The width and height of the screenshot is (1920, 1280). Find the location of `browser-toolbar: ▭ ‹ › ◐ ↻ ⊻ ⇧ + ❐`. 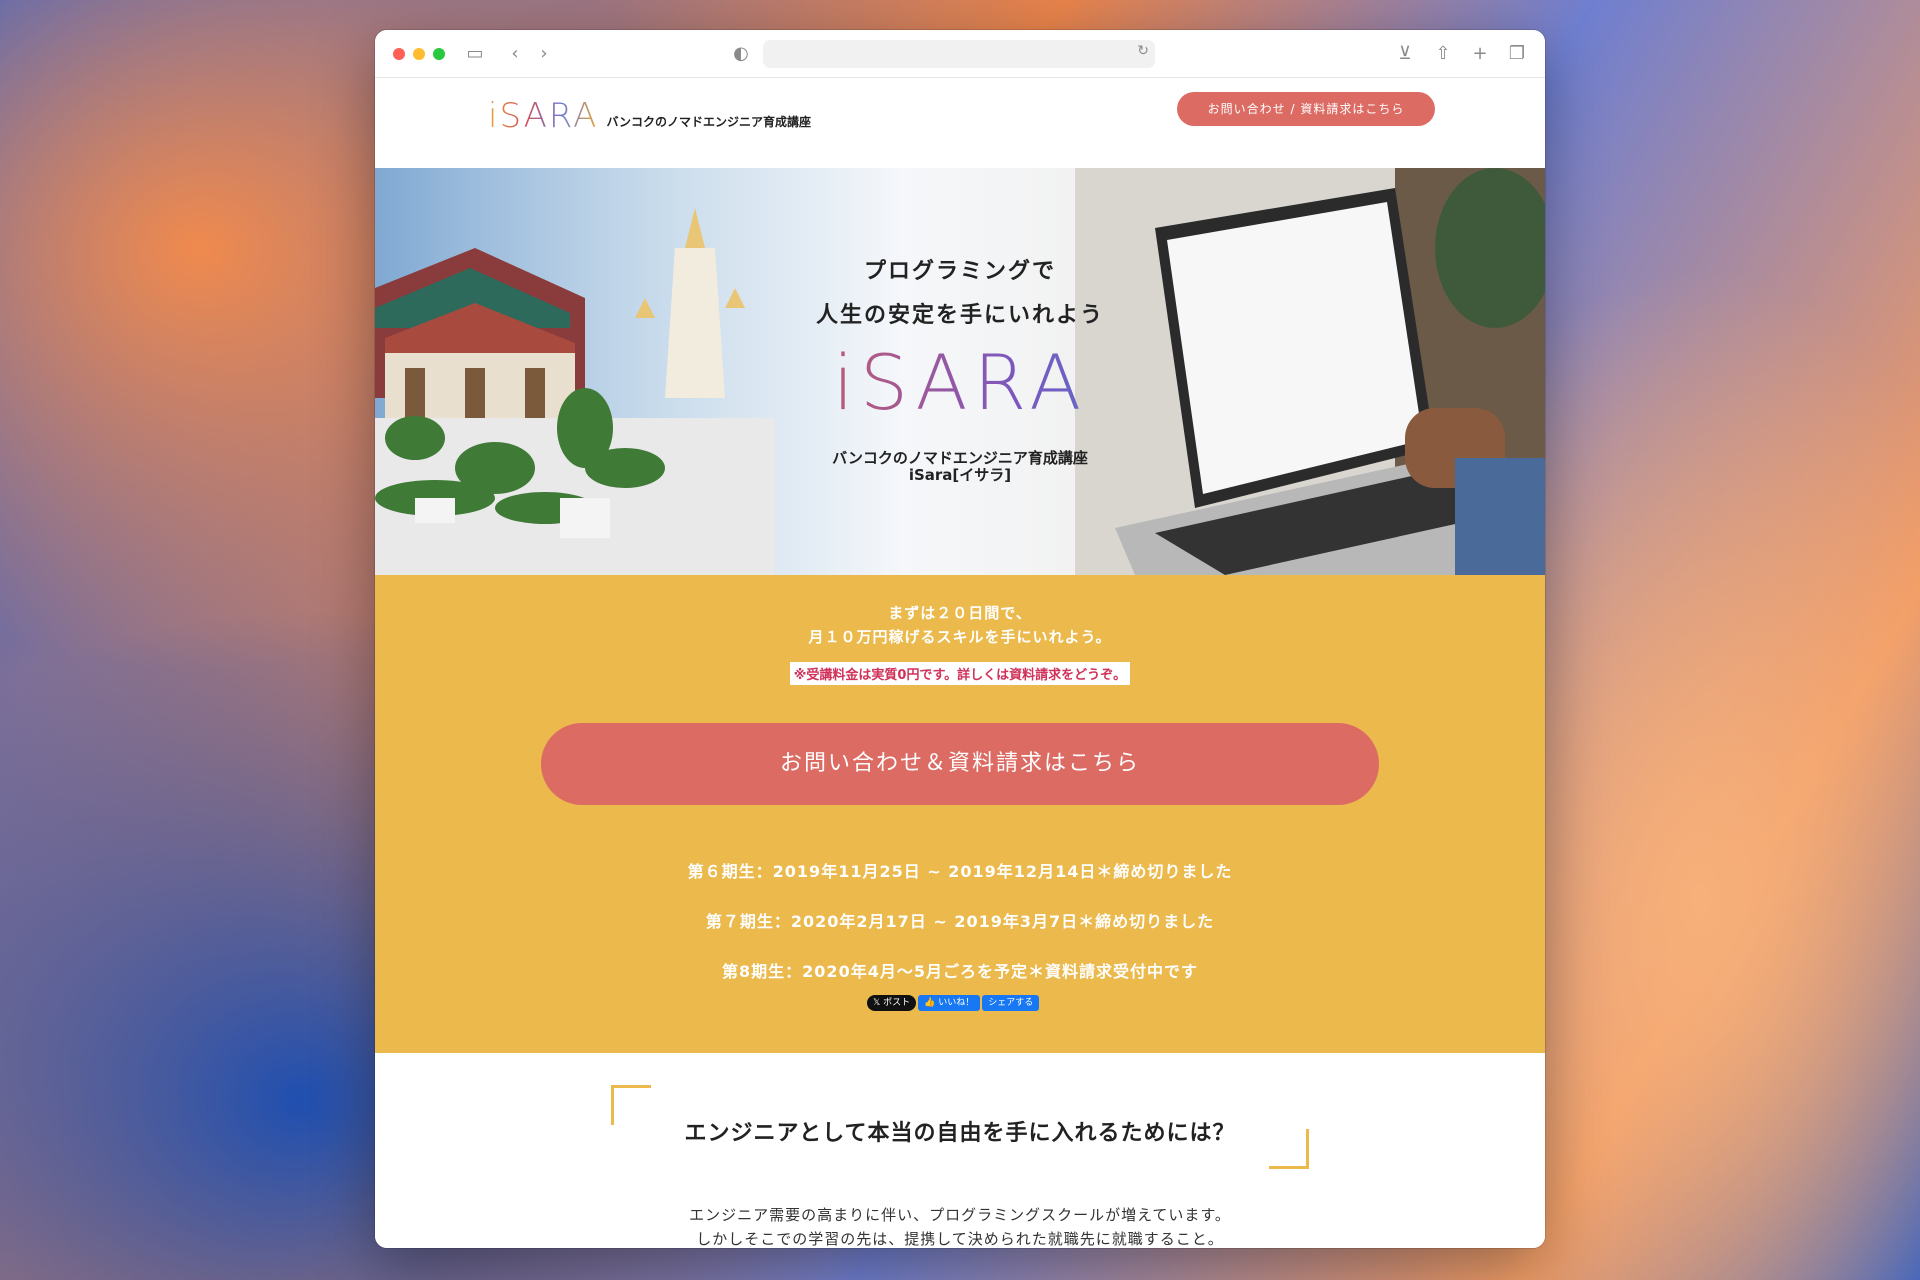

browser-toolbar: ▭ ‹ › ◐ ↻ ⊻ ⇧ + ❐ is located at coordinates (960, 54).